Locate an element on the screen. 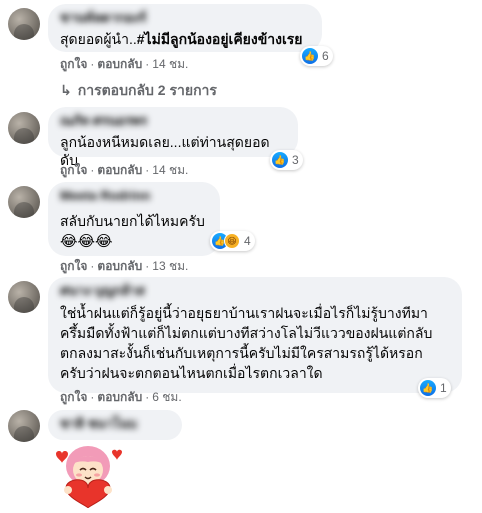 The image size is (482, 513). comment-author: ชานท์ลดากองร์ is located at coordinates (185, 18).